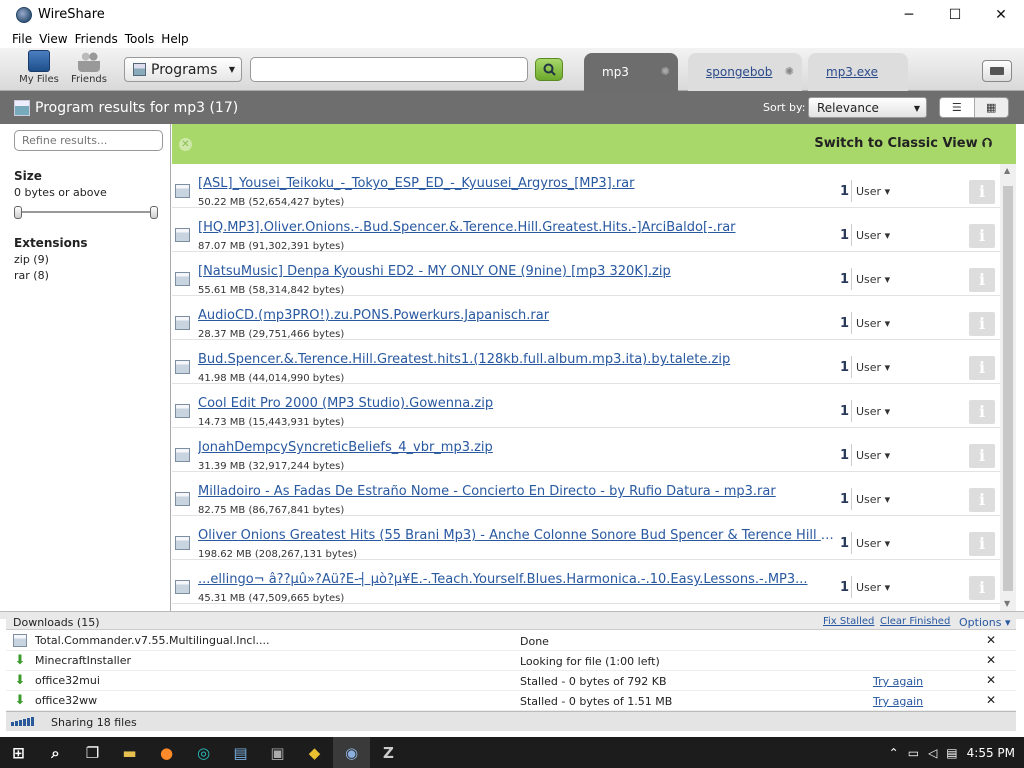 The height and width of the screenshot is (768, 1024). Describe the element at coordinates (18, 212) in the screenshot. I see `slider-min-handle` at that location.